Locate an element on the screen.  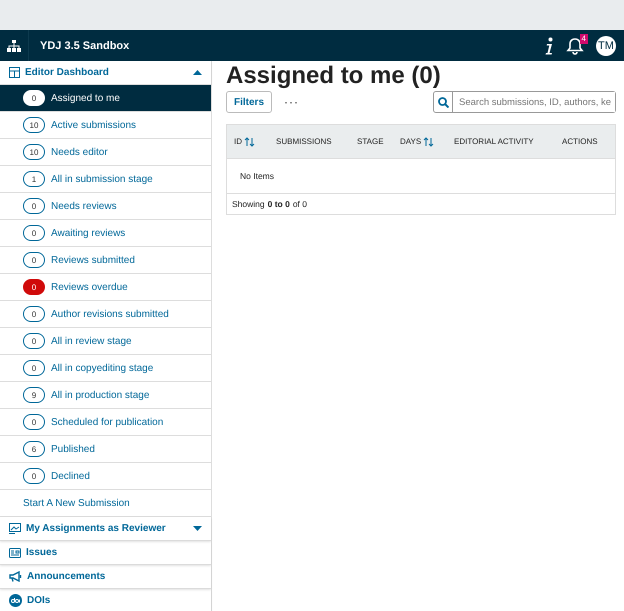
nav-item: 9 All in production stage is located at coordinates (105, 395).